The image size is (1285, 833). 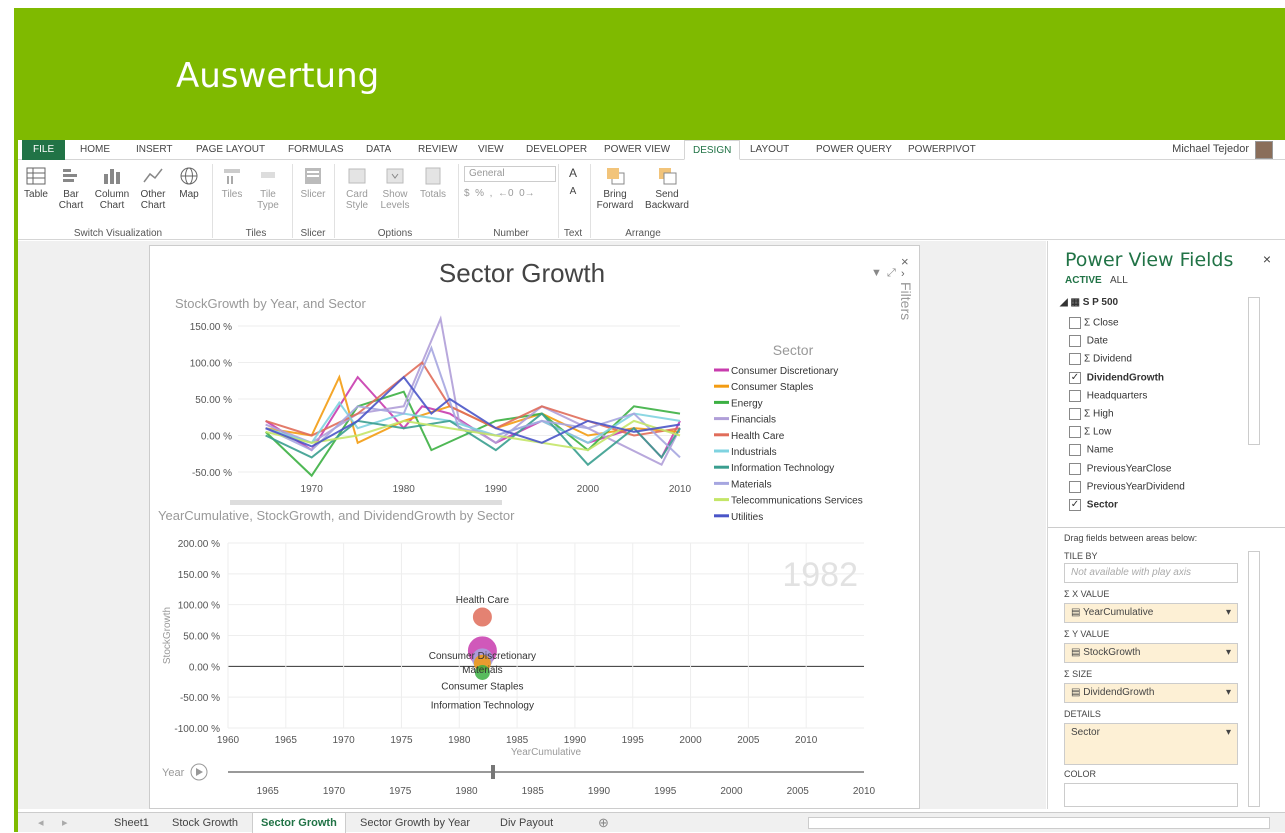 I want to click on tab-developer: DEVELOPER, so click(x=556, y=150).